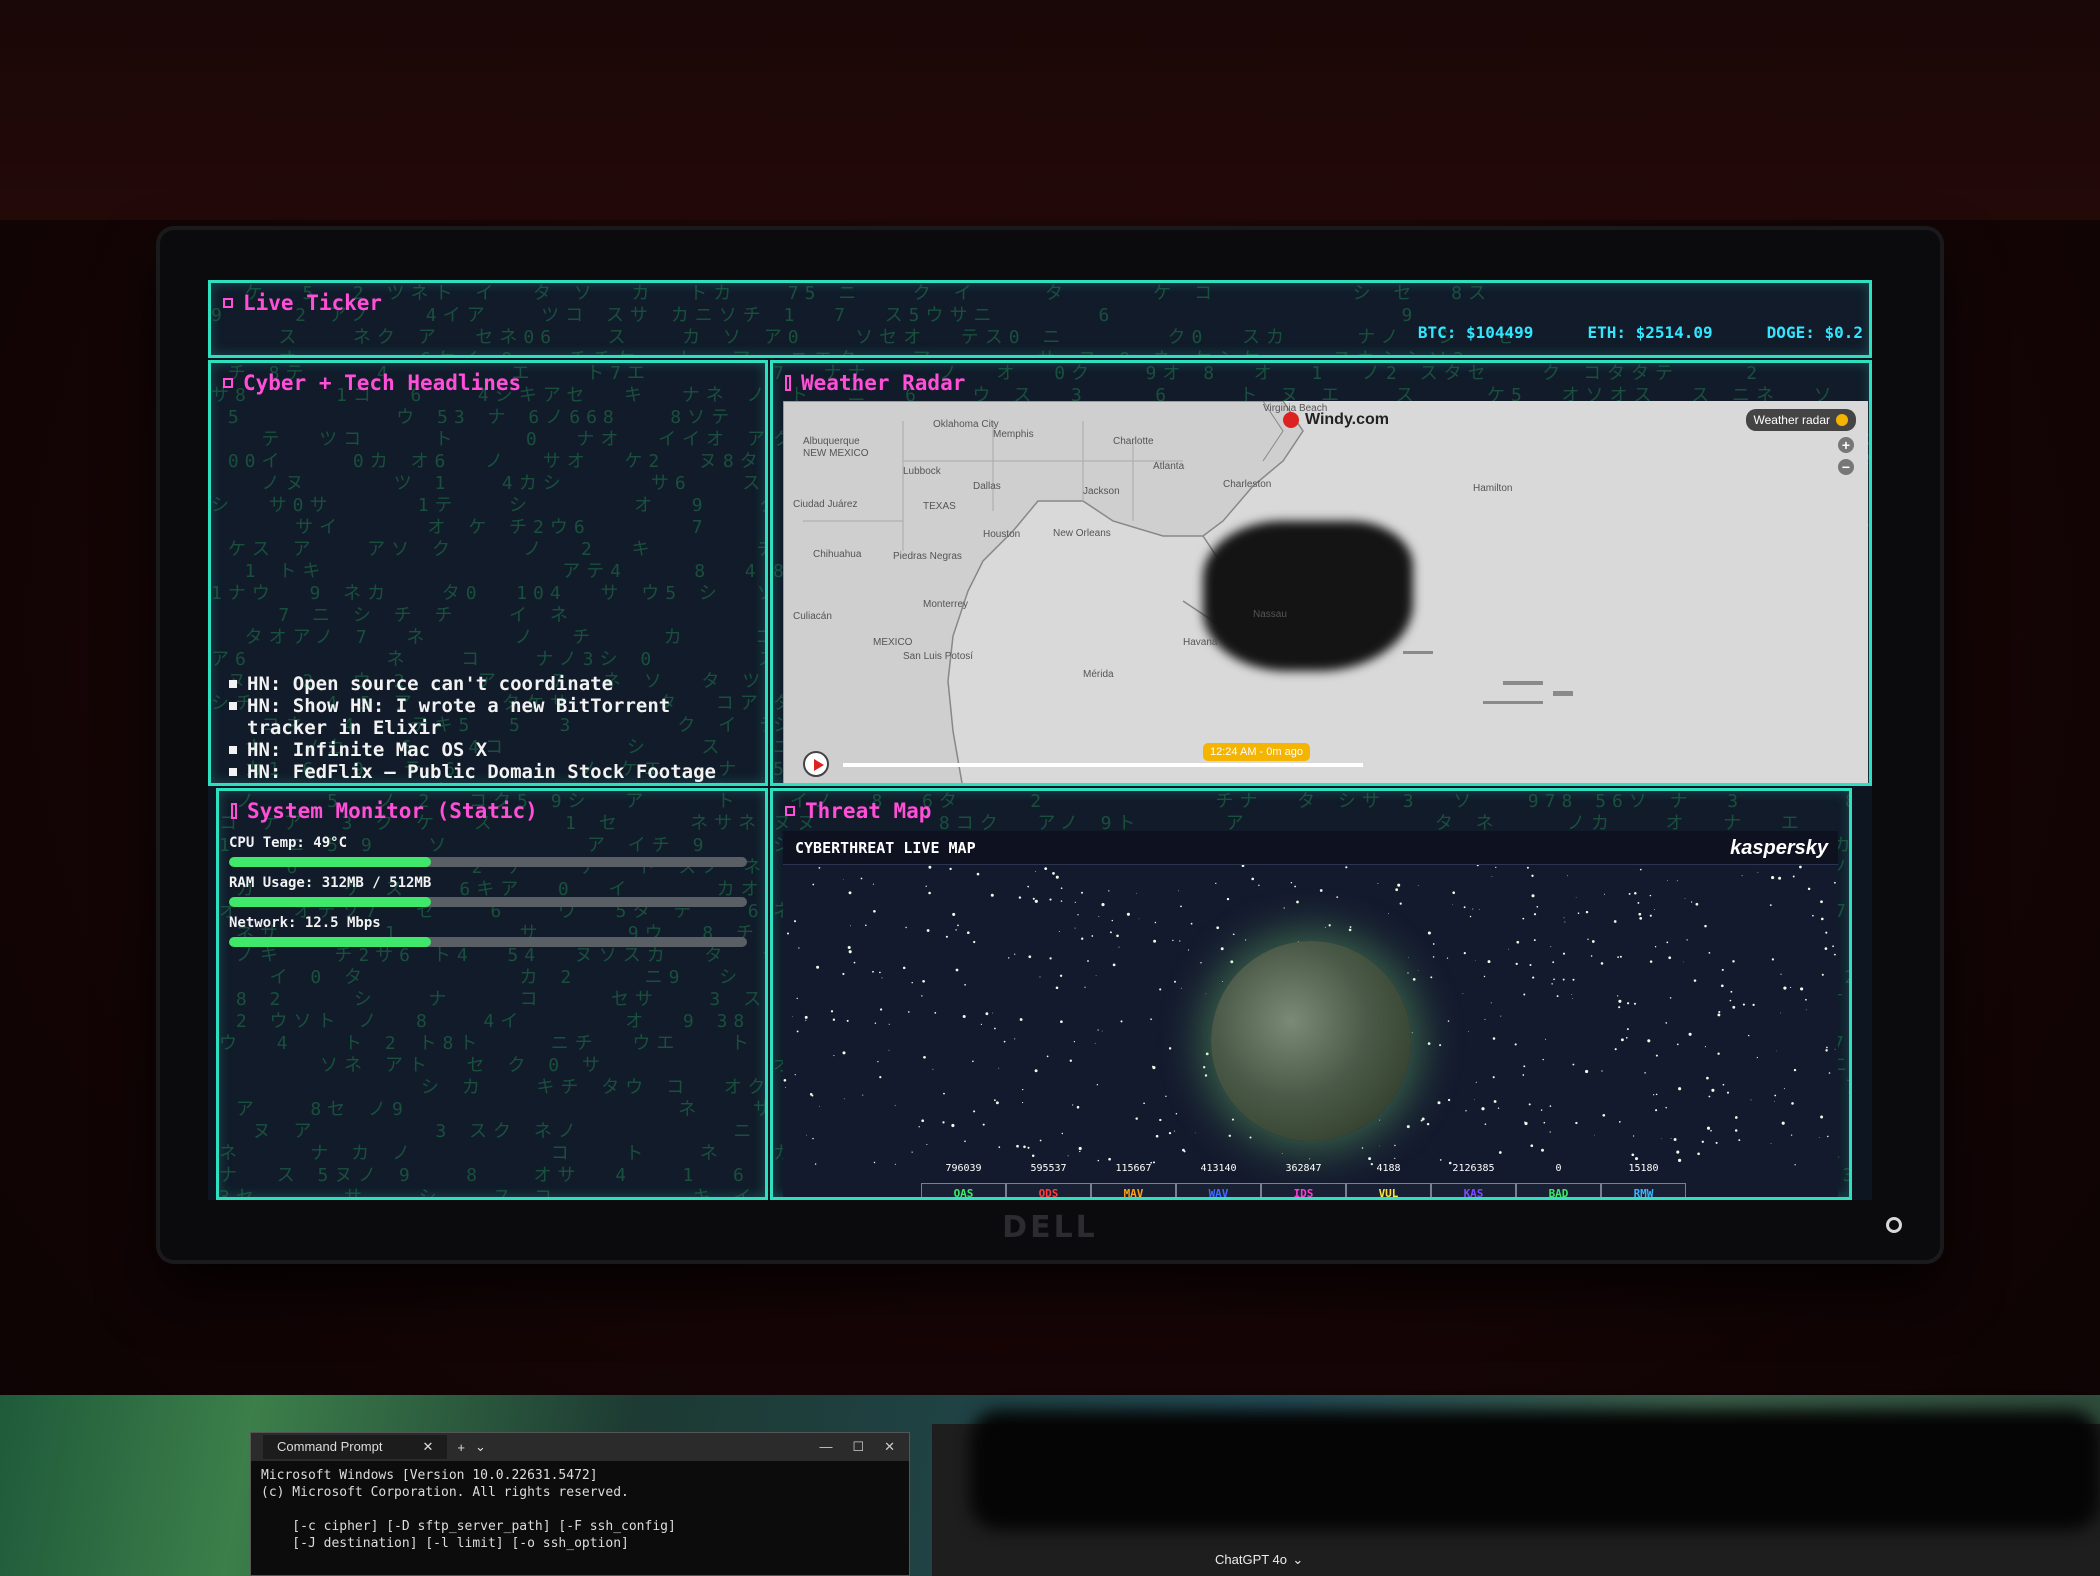 Image resolution: width=2100 pixels, height=1576 pixels. I want to click on chatgpt-model-selector: ChatGPT 4o ⌄, so click(1259, 1559).